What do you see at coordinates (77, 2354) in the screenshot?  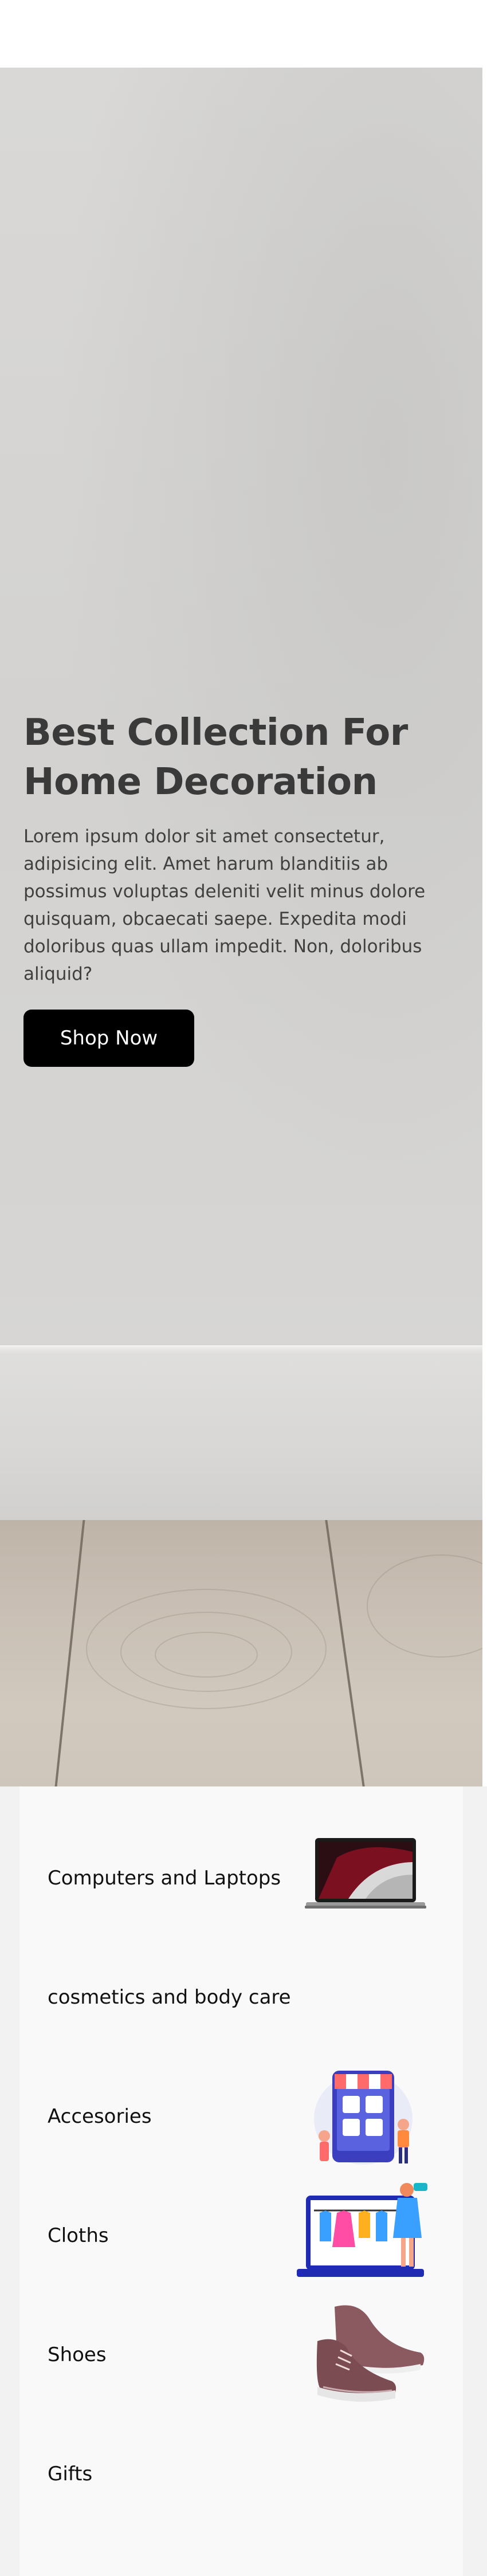 I see `category-label: Shoes` at bounding box center [77, 2354].